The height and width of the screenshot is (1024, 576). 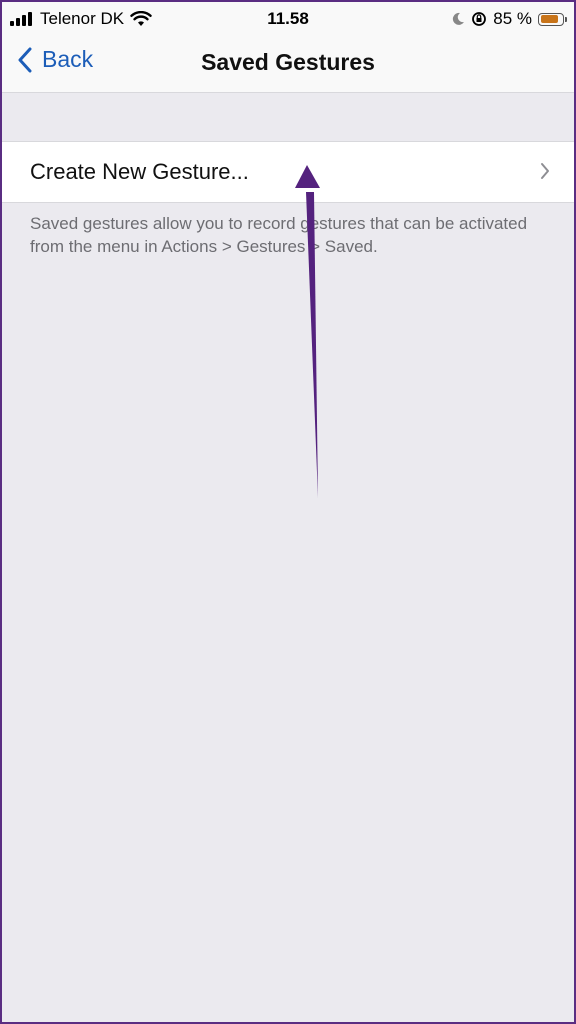 I want to click on page-title: Saved Gestures, so click(x=288, y=62).